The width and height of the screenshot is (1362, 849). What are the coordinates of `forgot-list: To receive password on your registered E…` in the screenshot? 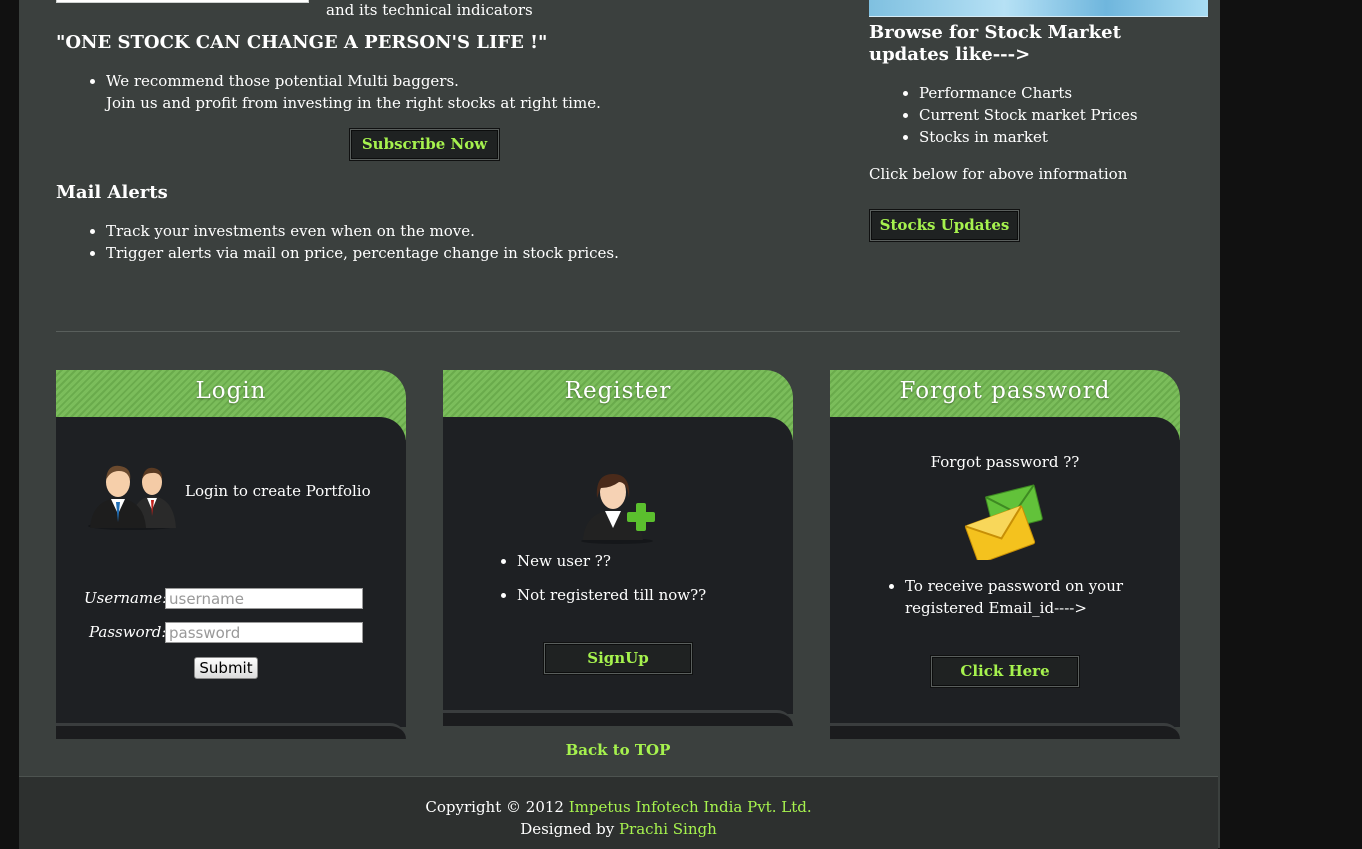 It's located at (1005, 597).